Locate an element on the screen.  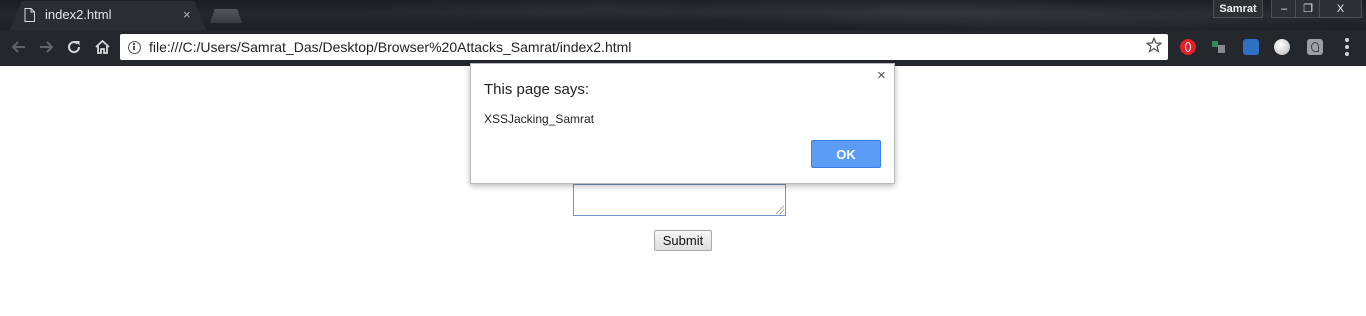
alert-dialog: × This page says: XSSJacking_Samrat OK is located at coordinates (682, 123).